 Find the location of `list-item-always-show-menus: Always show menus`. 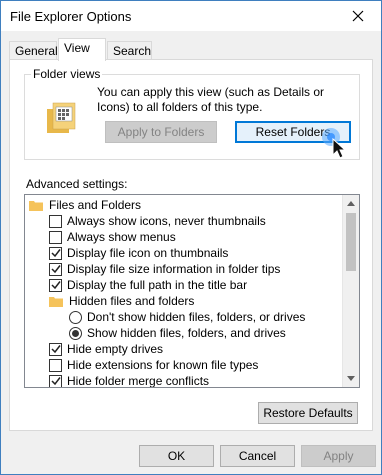

list-item-always-show-menus: Always show menus is located at coordinates (112, 237).